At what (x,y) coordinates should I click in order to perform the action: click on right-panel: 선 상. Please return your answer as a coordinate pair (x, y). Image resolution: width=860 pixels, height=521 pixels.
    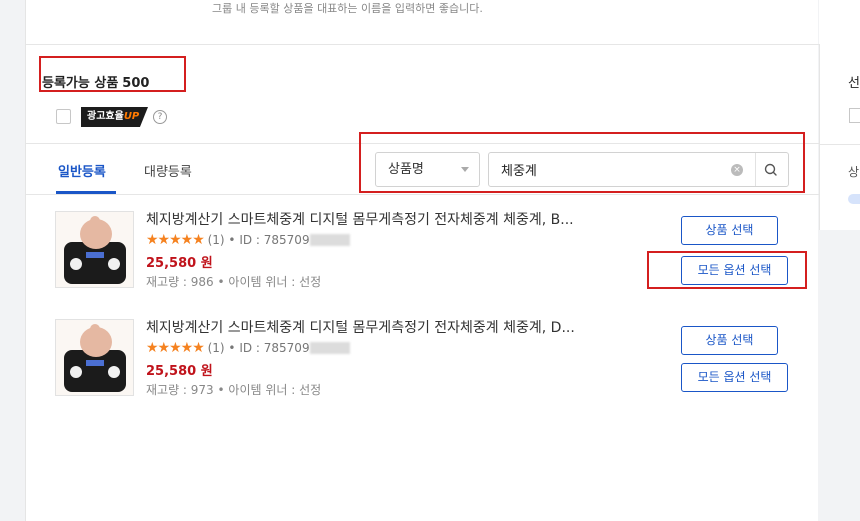
    Looking at the image, I should click on (839, 137).